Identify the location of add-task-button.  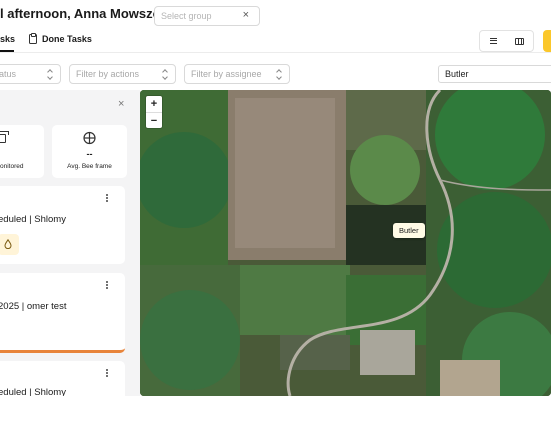
(547, 41).